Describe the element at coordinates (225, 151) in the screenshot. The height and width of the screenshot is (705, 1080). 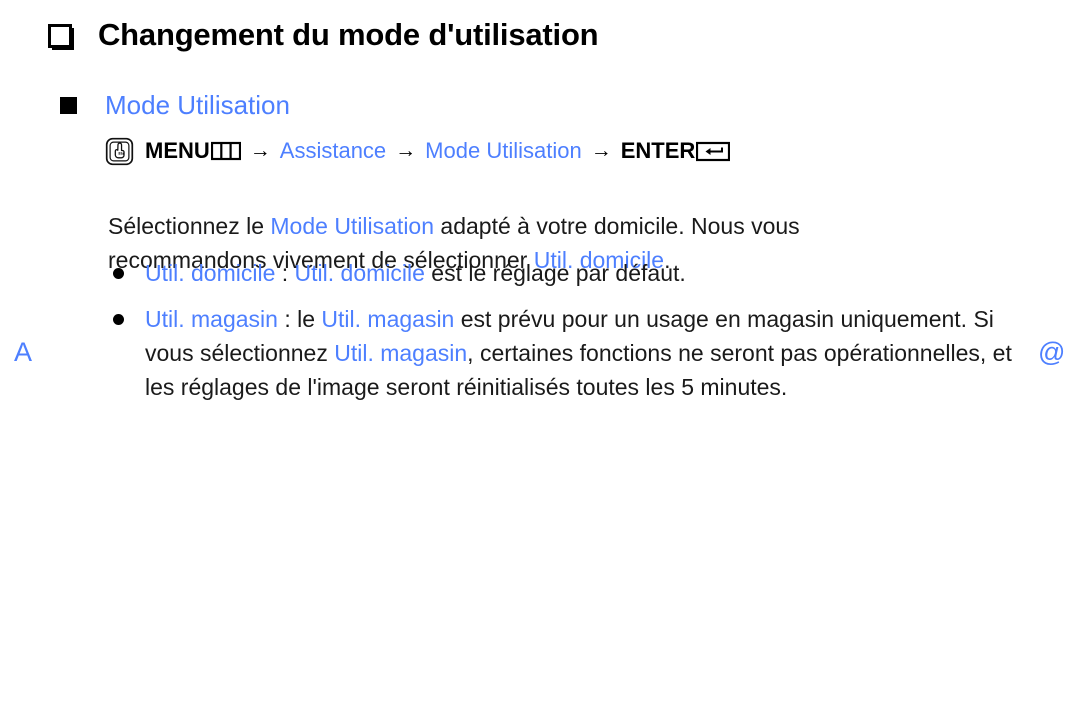
I see `menu-grid-icon` at that location.